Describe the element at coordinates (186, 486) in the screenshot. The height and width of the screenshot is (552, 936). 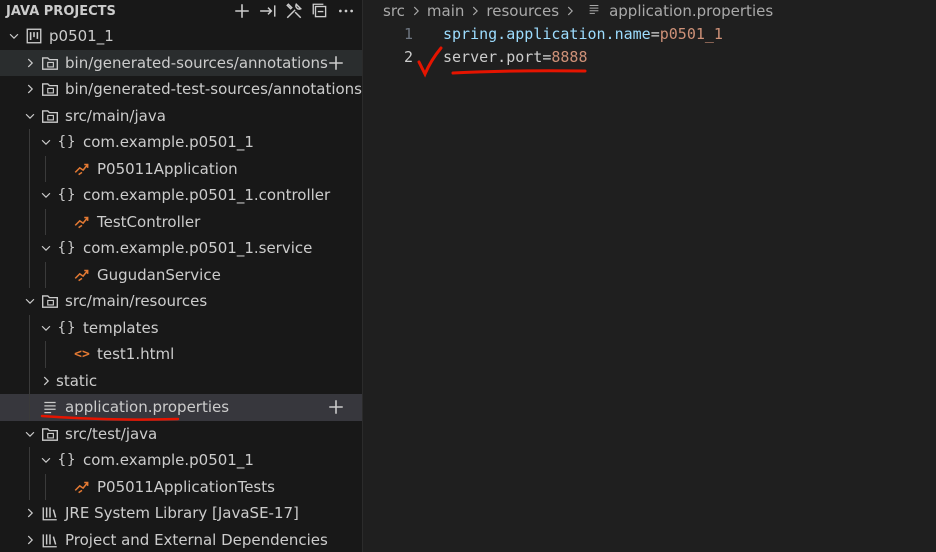
I see `tree-item-label: P05011ApplicationTests` at that location.